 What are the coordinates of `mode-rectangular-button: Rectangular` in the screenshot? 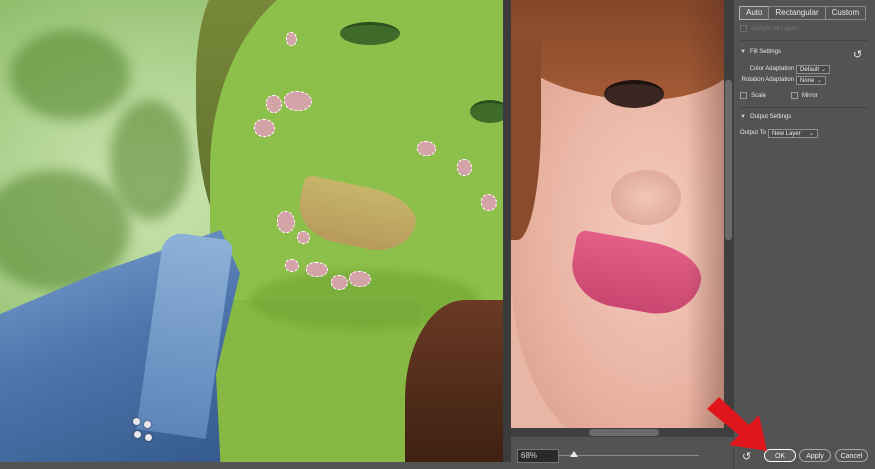 It's located at (797, 13).